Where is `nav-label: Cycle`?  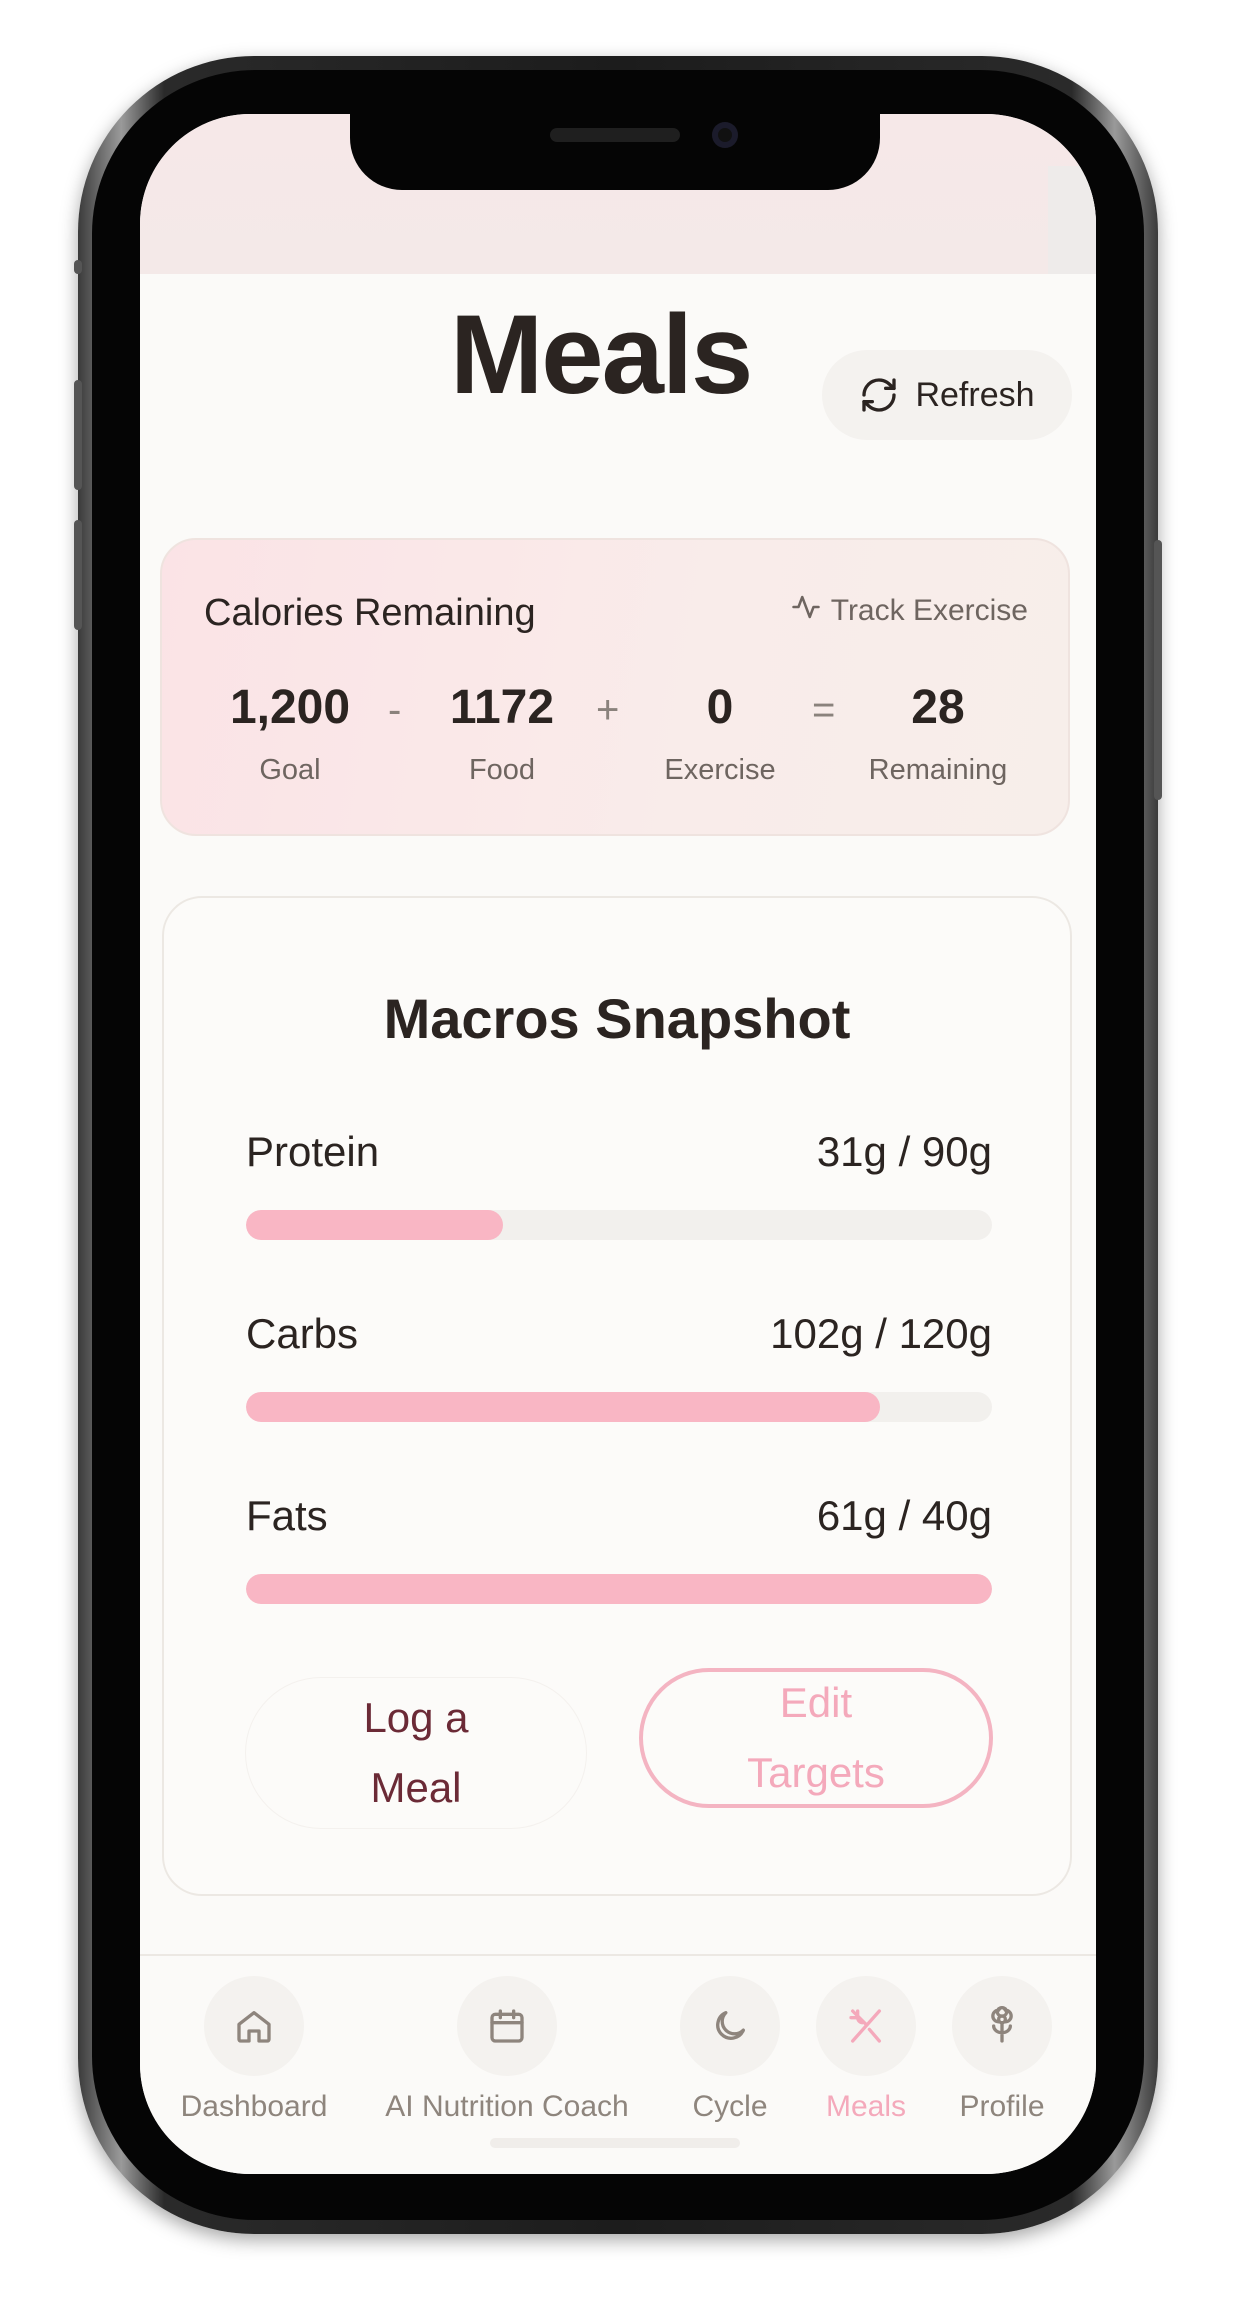 nav-label: Cycle is located at coordinates (730, 2106).